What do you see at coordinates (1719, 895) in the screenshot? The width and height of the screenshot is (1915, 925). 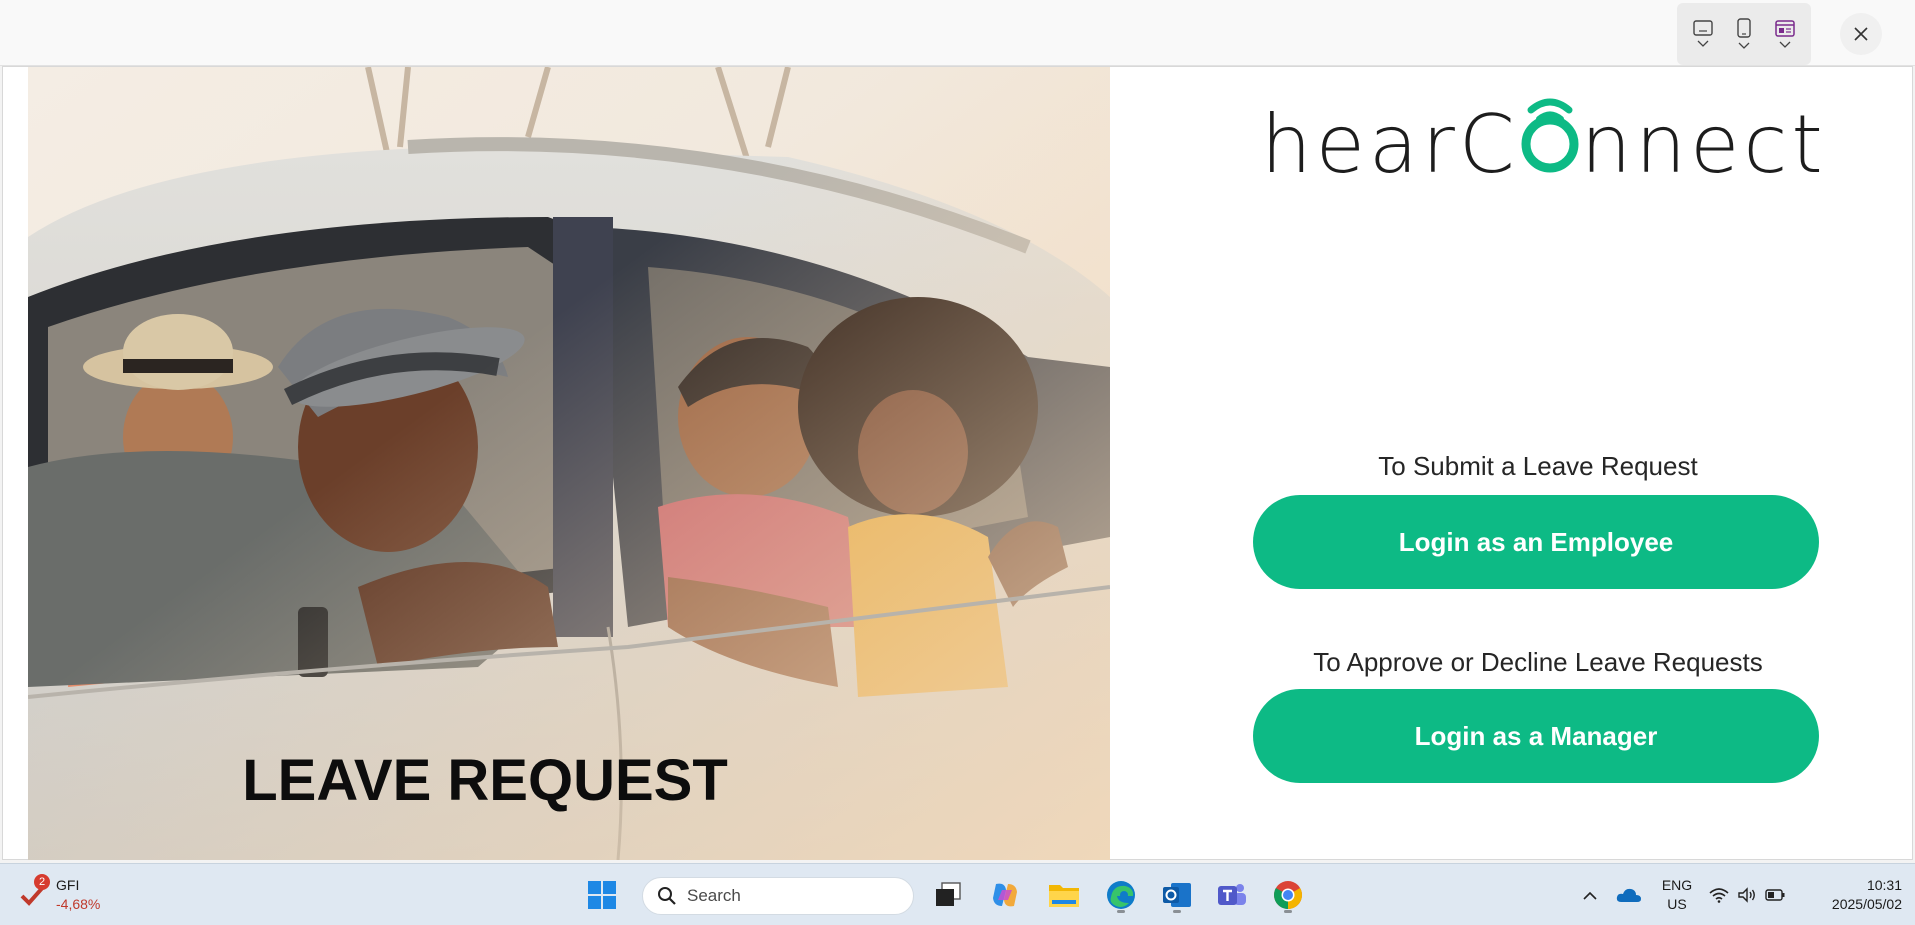 I see `wifi-icon` at bounding box center [1719, 895].